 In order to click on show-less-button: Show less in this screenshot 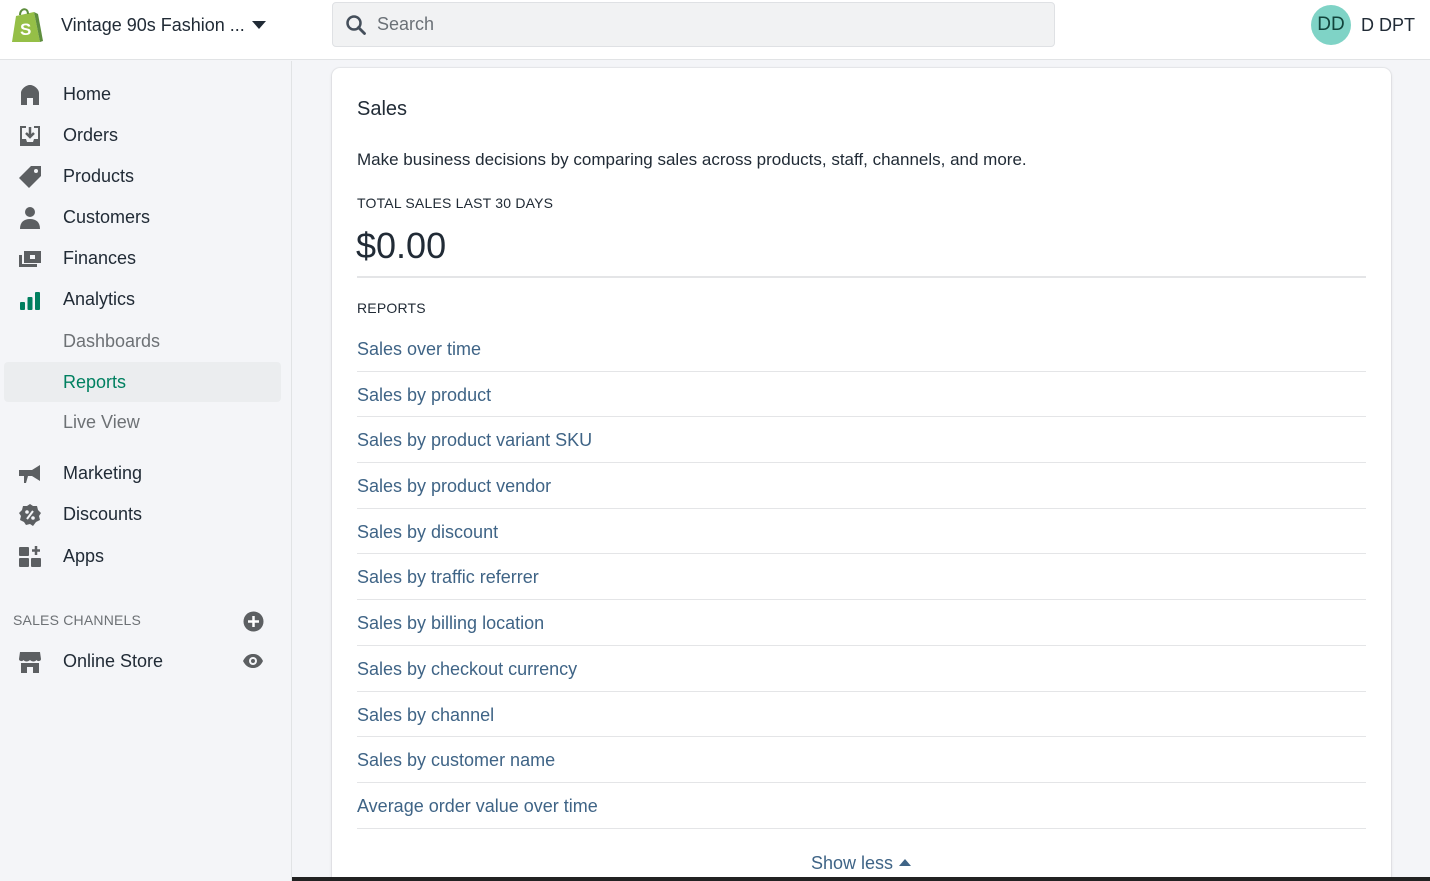, I will do `click(861, 863)`.